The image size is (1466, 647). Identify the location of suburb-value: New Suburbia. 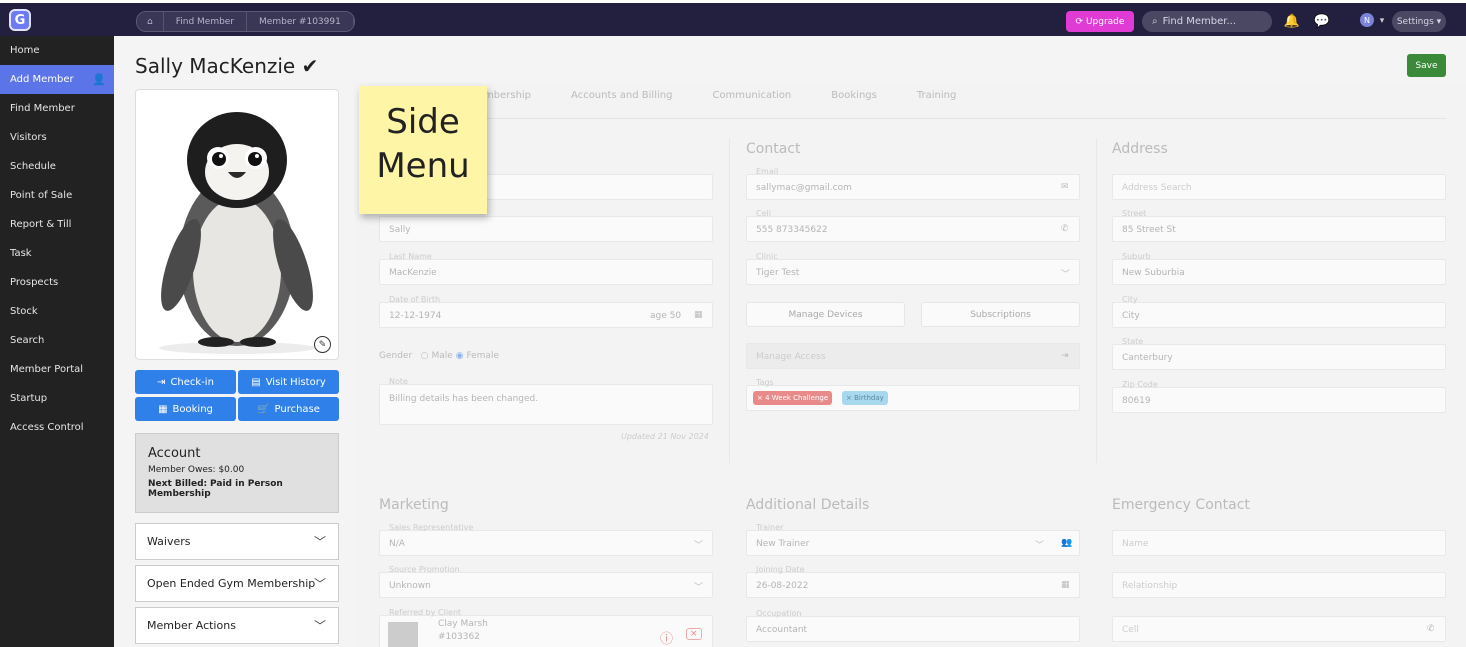
(1153, 273).